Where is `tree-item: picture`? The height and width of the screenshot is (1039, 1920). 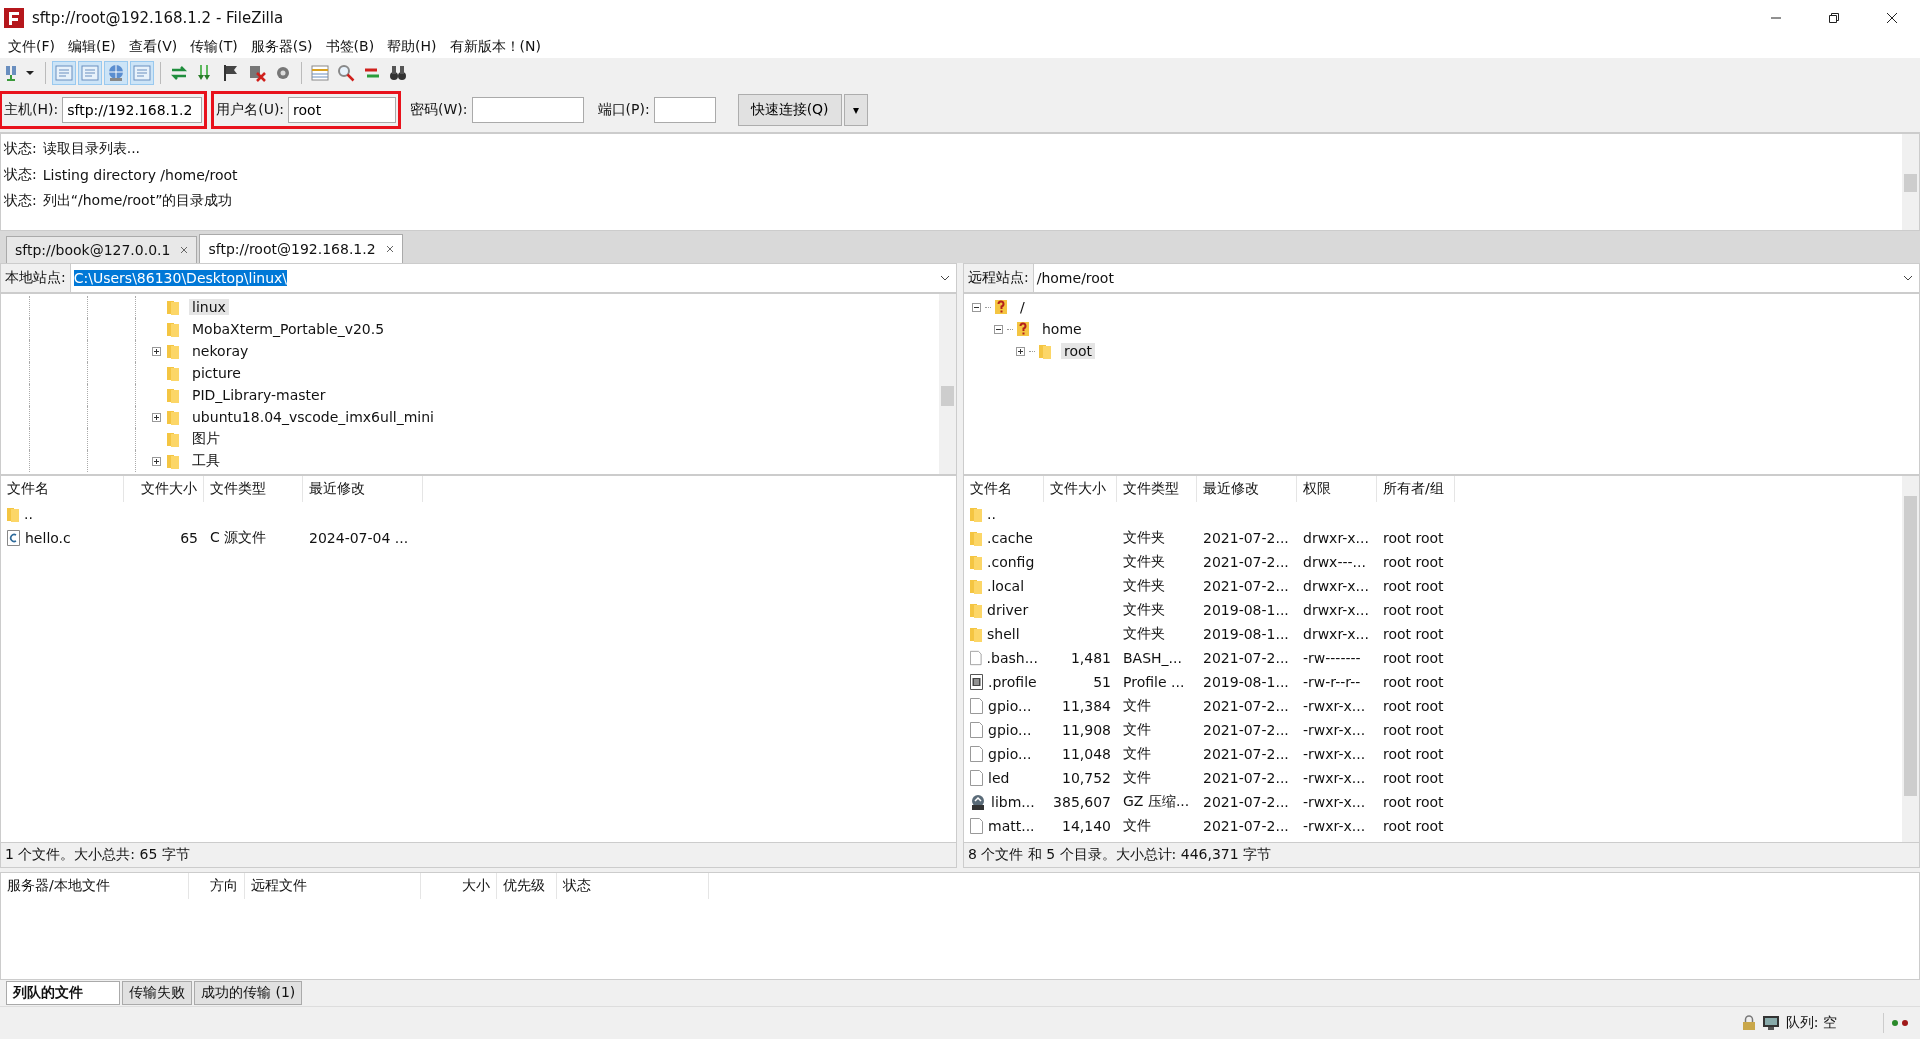 tree-item: picture is located at coordinates (216, 373).